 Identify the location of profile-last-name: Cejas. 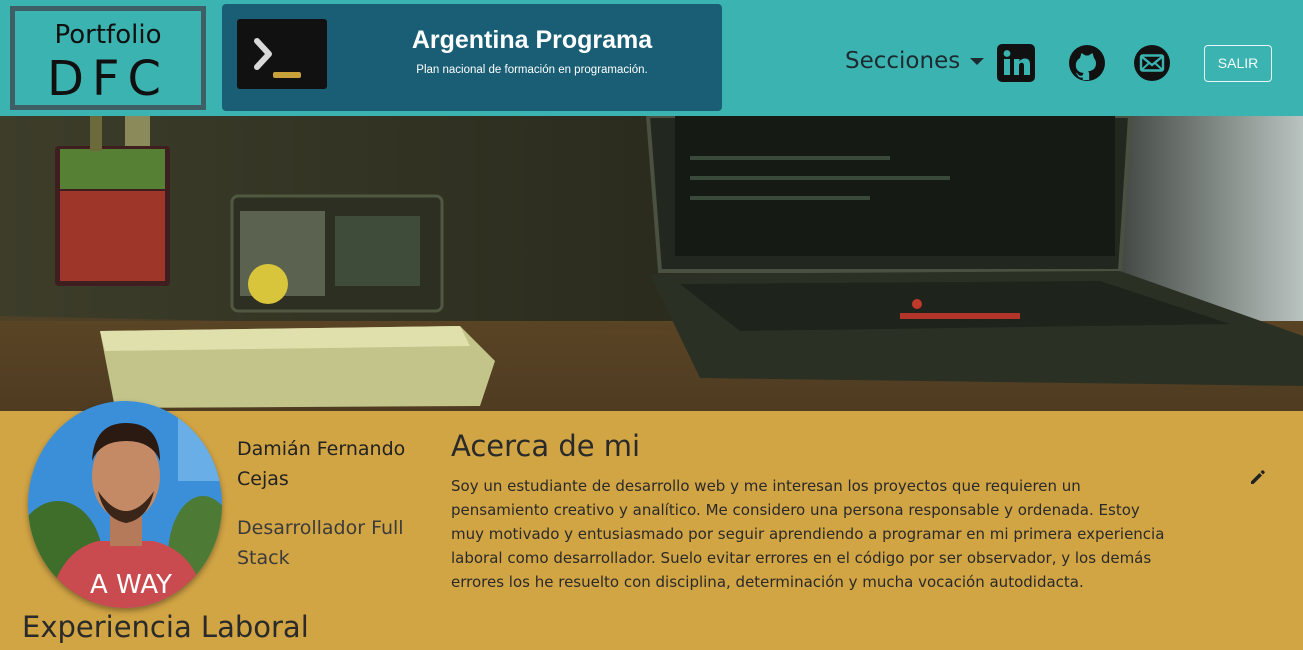
(263, 479).